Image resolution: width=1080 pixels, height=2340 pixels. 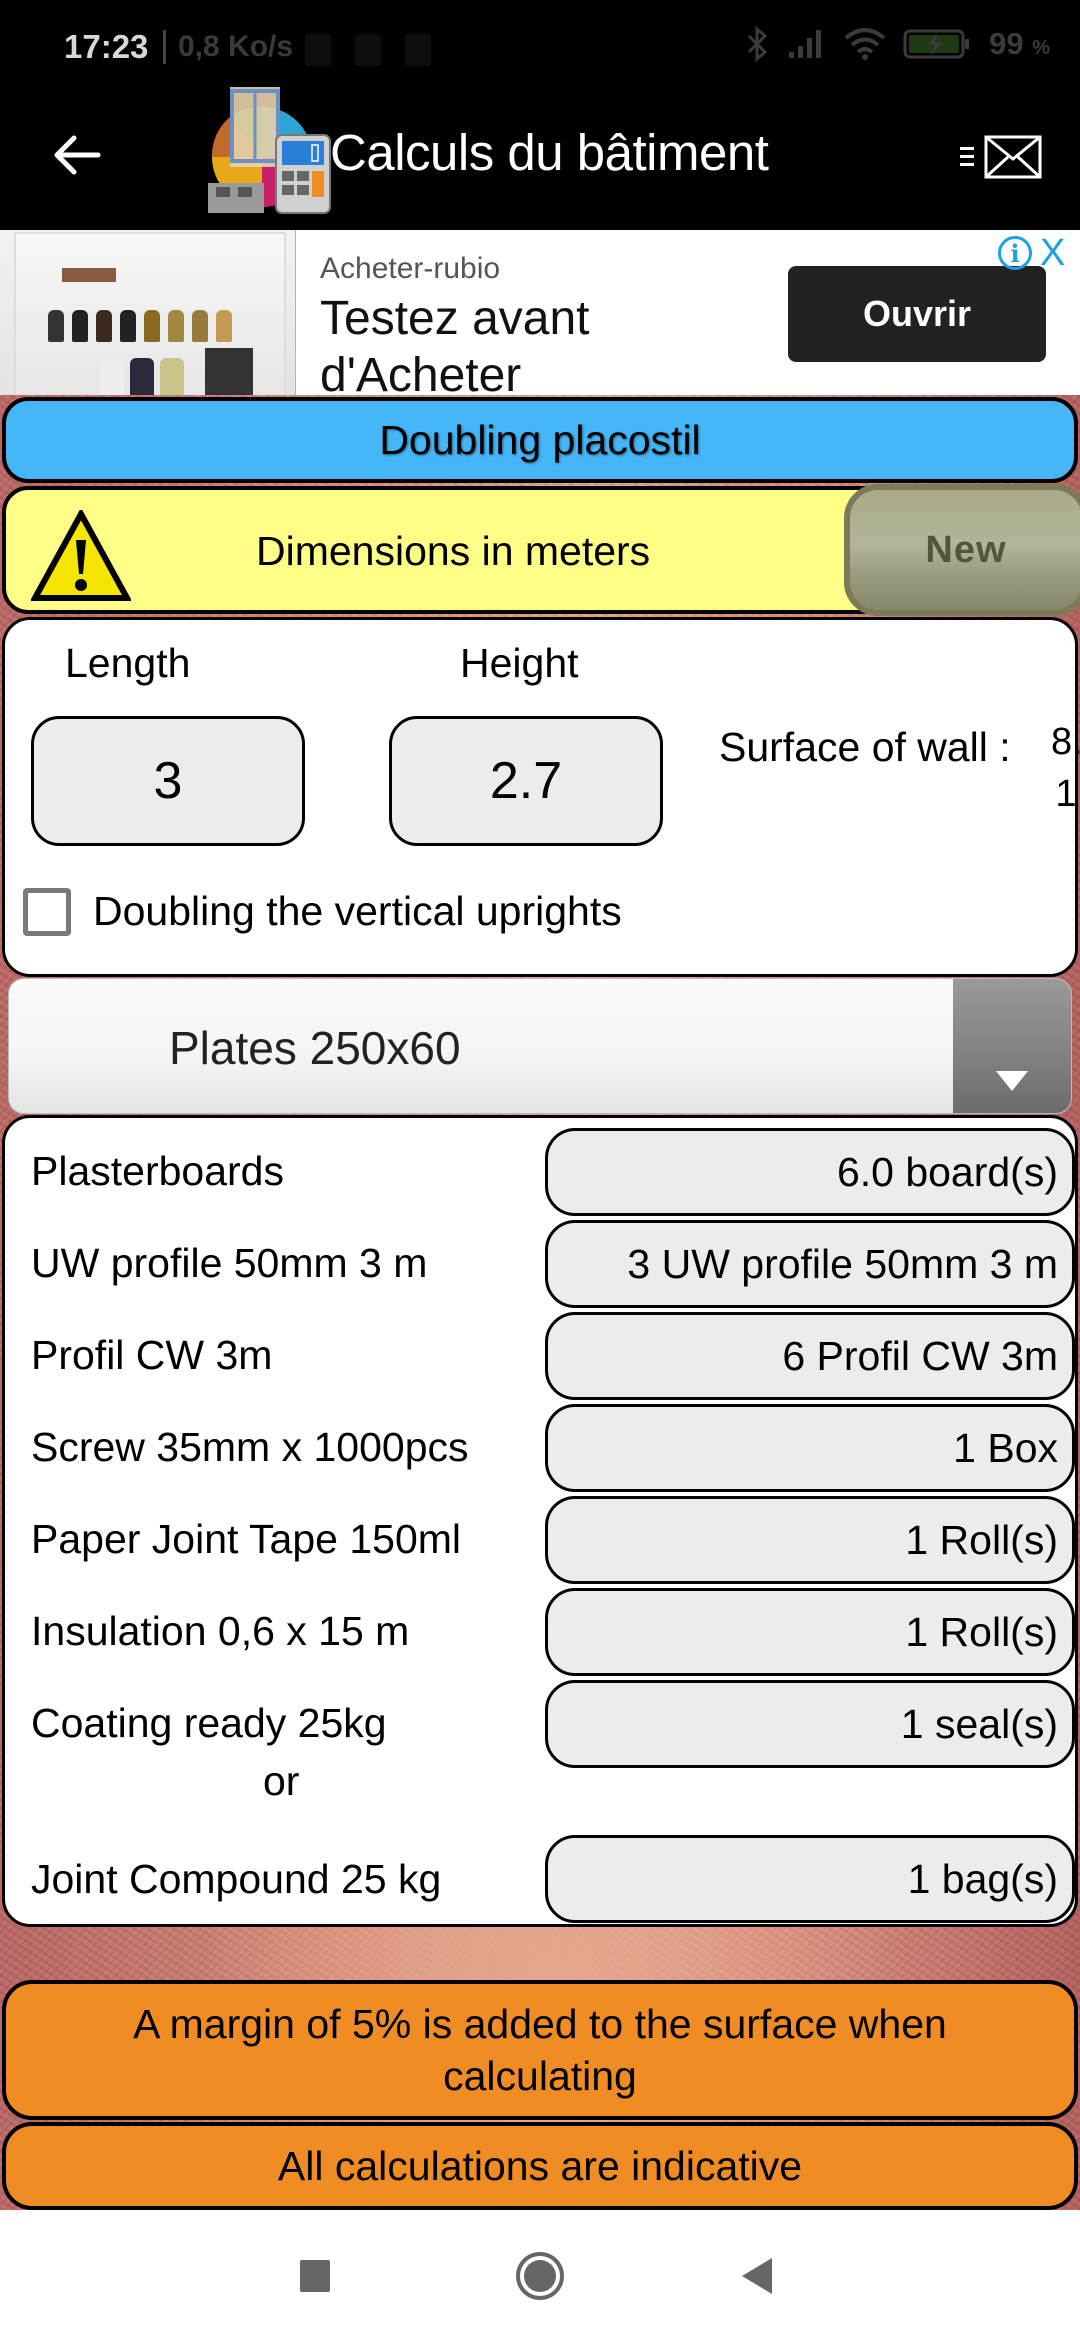 What do you see at coordinates (810, 1879) in the screenshot?
I see `result-value: 1 bag(s)` at bounding box center [810, 1879].